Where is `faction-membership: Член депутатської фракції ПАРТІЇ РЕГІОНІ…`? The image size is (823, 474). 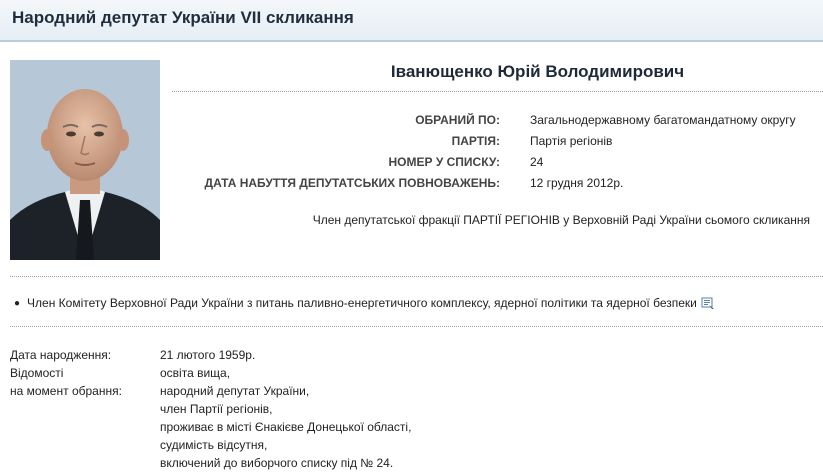 faction-membership: Член депутатської фракції ПАРТІЇ РЕГІОНІ… is located at coordinates (561, 220).